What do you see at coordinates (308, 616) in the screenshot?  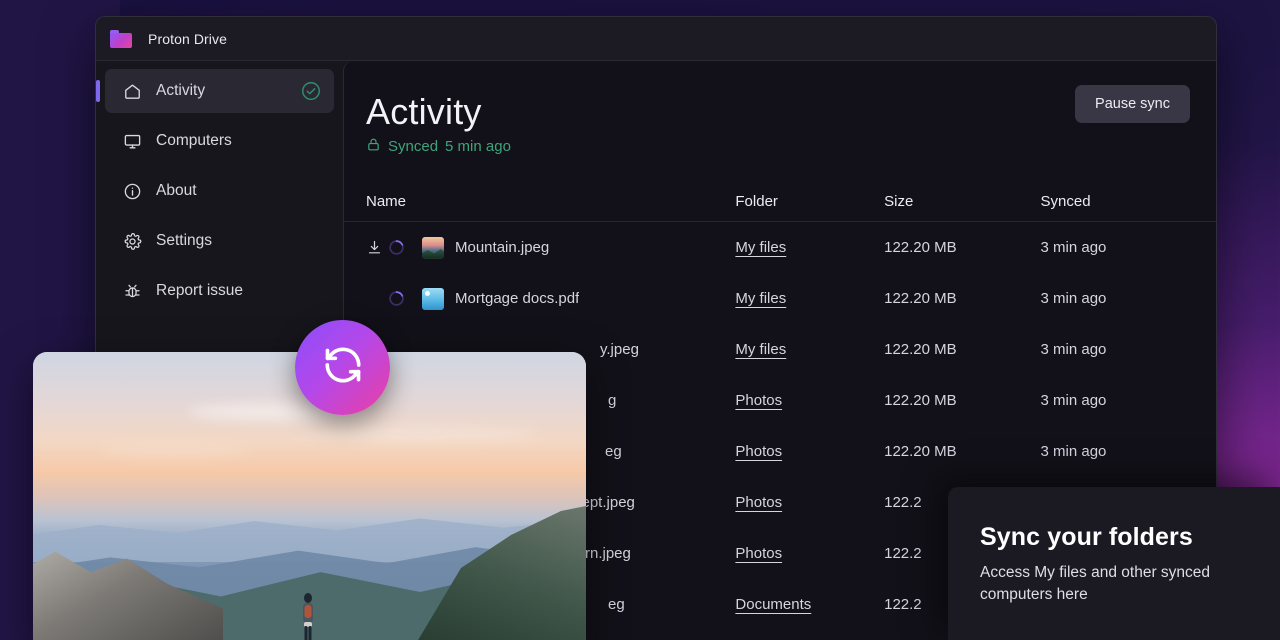 I see `hiker-silhouette` at bounding box center [308, 616].